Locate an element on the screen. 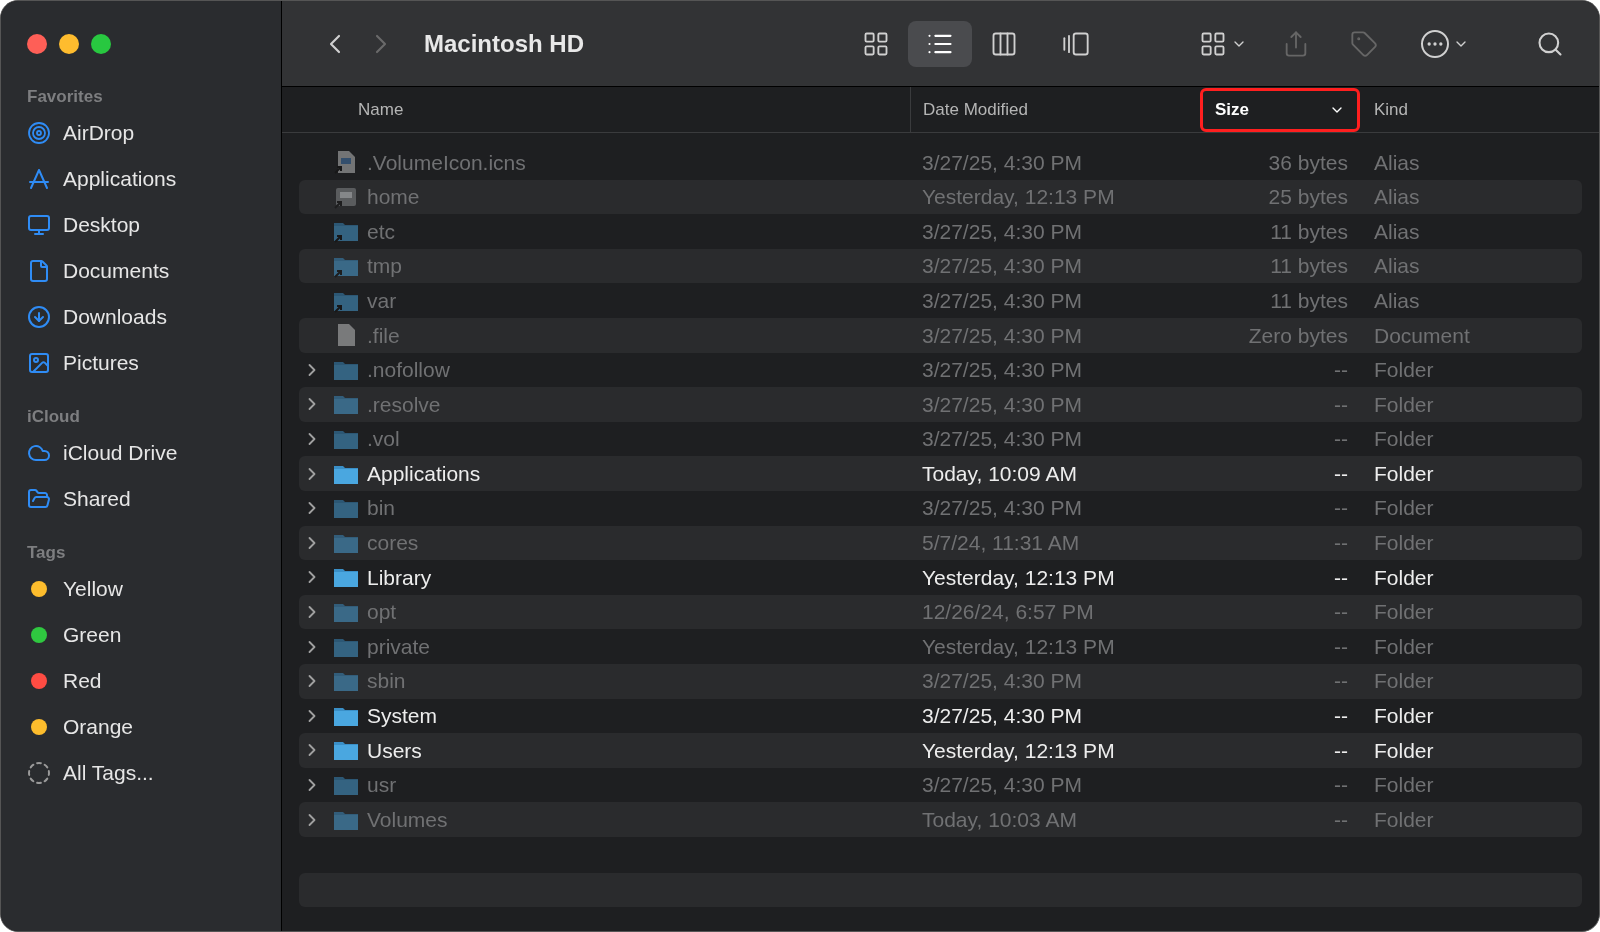  sidebar-item: Shared is located at coordinates (154, 499).